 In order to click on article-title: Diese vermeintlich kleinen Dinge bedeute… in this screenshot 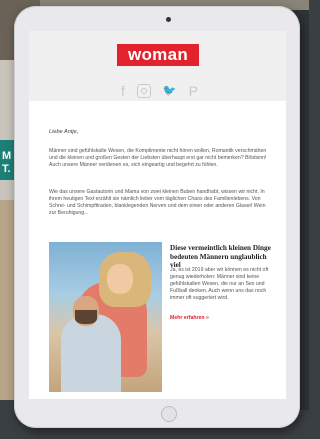, I will do `click(224, 257)`.